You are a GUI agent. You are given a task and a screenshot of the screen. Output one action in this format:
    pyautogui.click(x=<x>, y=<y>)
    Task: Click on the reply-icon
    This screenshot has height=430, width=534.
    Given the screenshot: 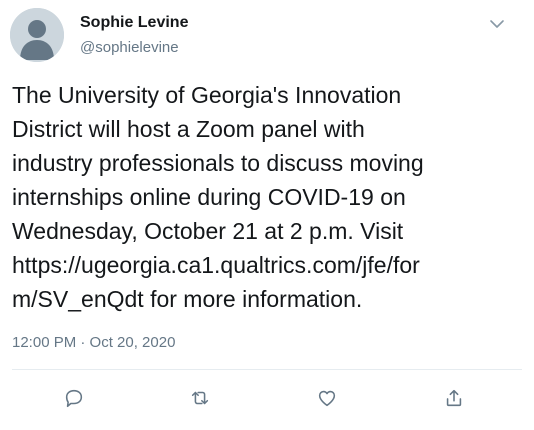 What is the action you would take?
    pyautogui.click(x=74, y=398)
    